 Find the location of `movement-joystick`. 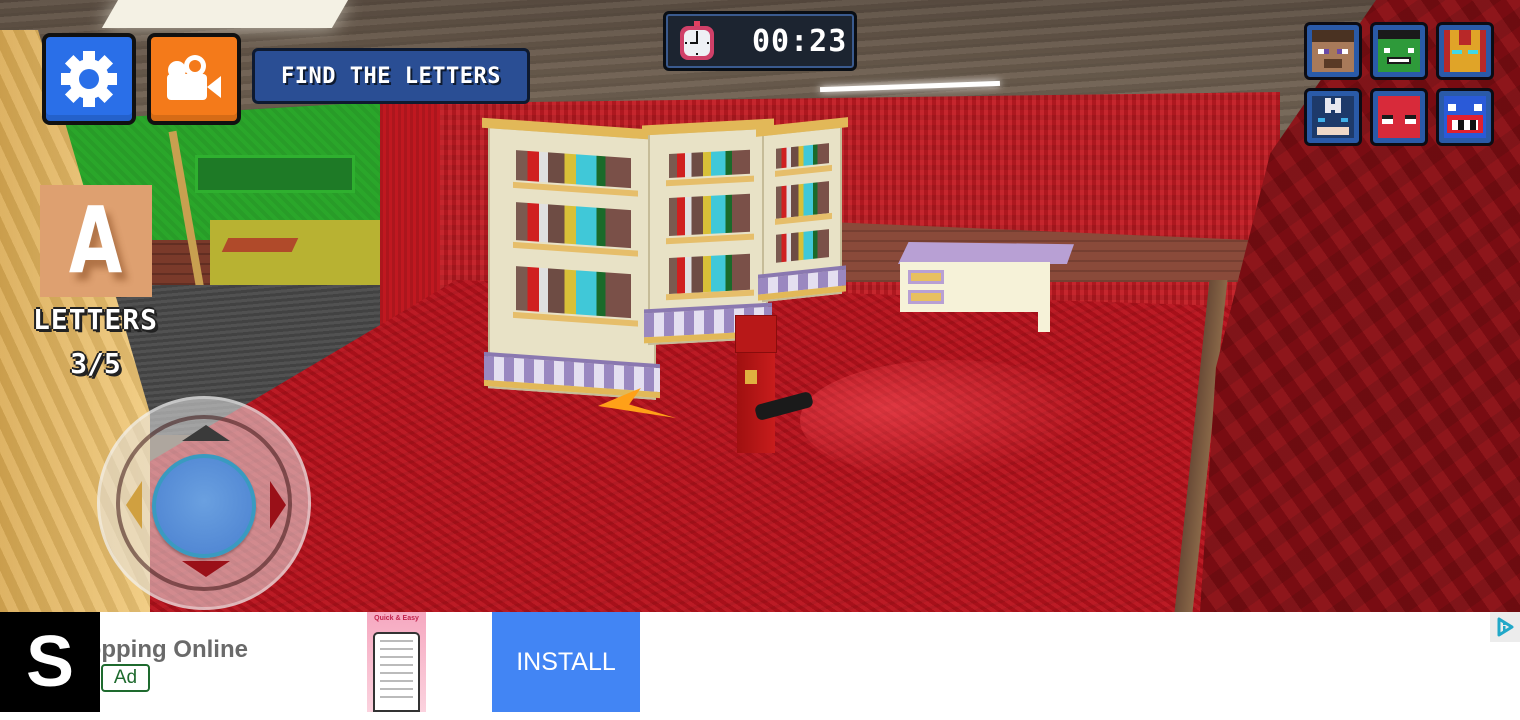

movement-joystick is located at coordinates (204, 503).